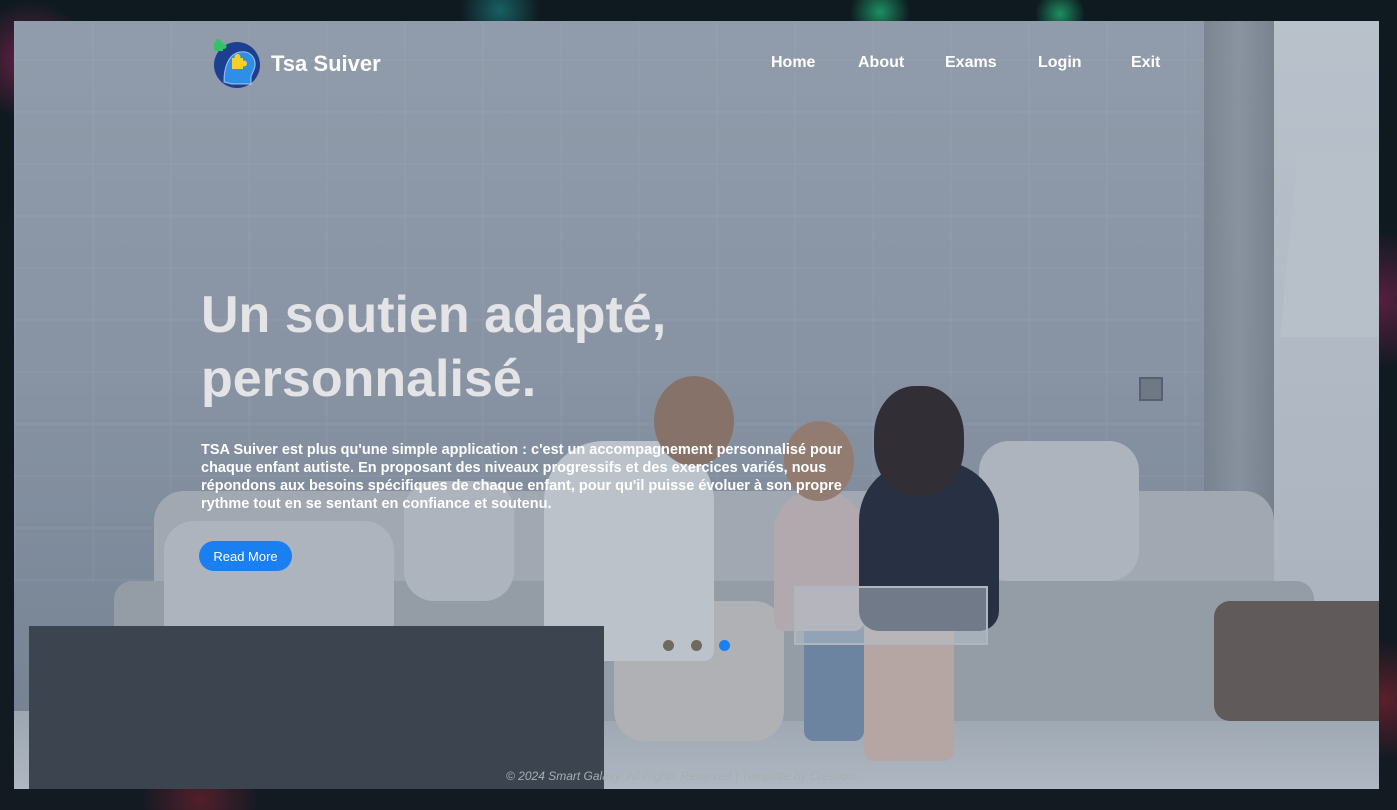 This screenshot has width=1397, height=810. Describe the element at coordinates (1145, 63) in the screenshot. I see `nav-exit-link: Exit` at that location.